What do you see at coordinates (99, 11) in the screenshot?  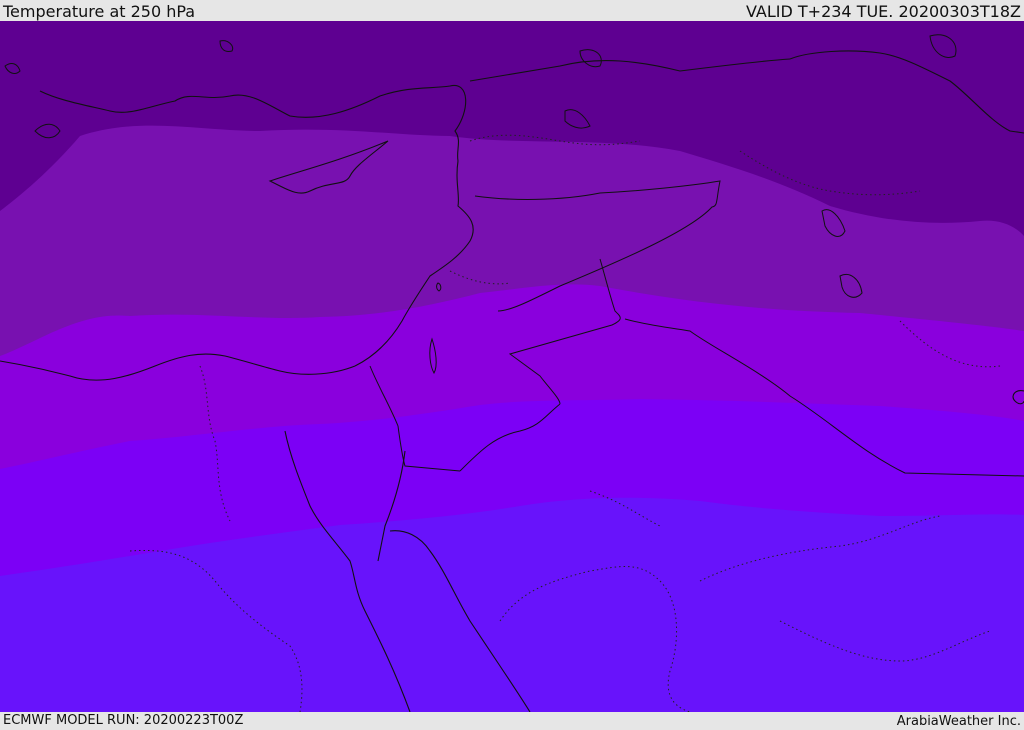 I see `map-title: Temperature at 250 hPa` at bounding box center [99, 11].